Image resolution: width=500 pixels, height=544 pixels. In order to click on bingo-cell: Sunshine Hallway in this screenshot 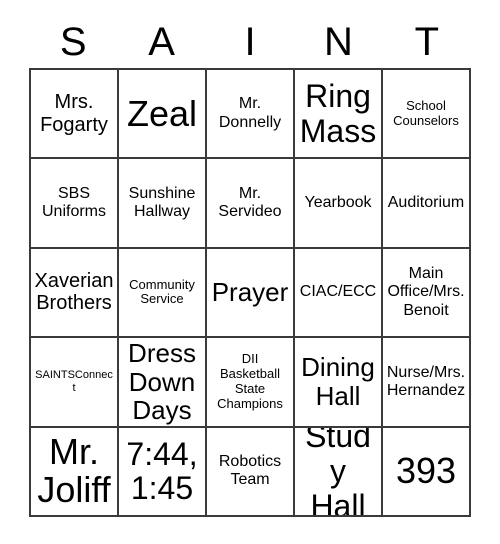, I will do `click(163, 204)`.